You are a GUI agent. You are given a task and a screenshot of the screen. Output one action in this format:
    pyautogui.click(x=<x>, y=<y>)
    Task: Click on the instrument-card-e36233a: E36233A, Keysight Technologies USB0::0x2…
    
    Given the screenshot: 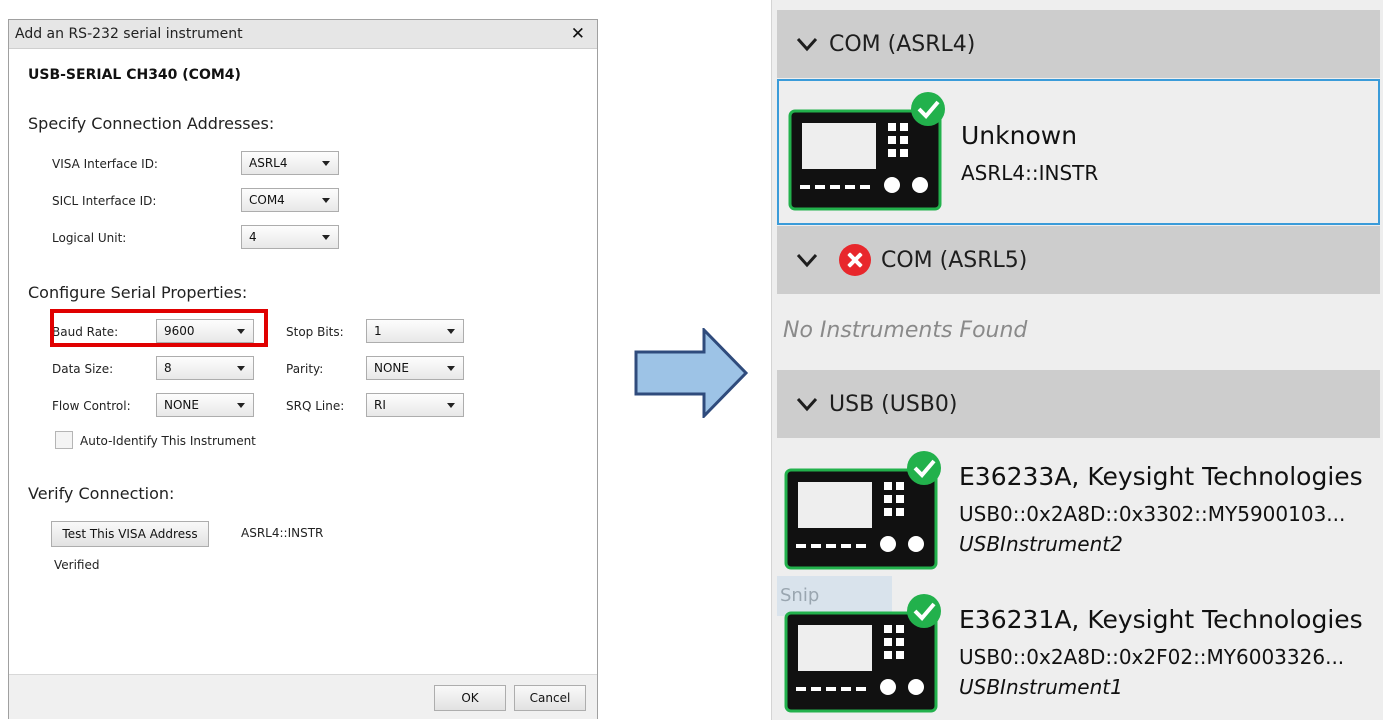 What is the action you would take?
    pyautogui.click(x=1078, y=511)
    